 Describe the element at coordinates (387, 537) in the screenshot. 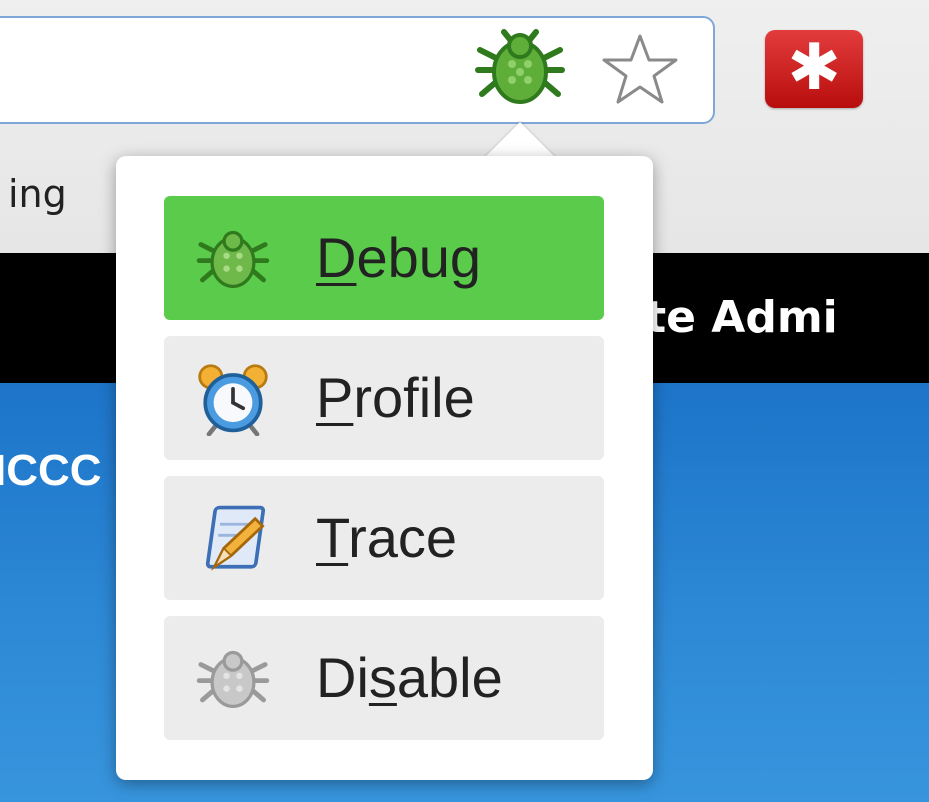

I see `menu-item-label: Trace` at that location.